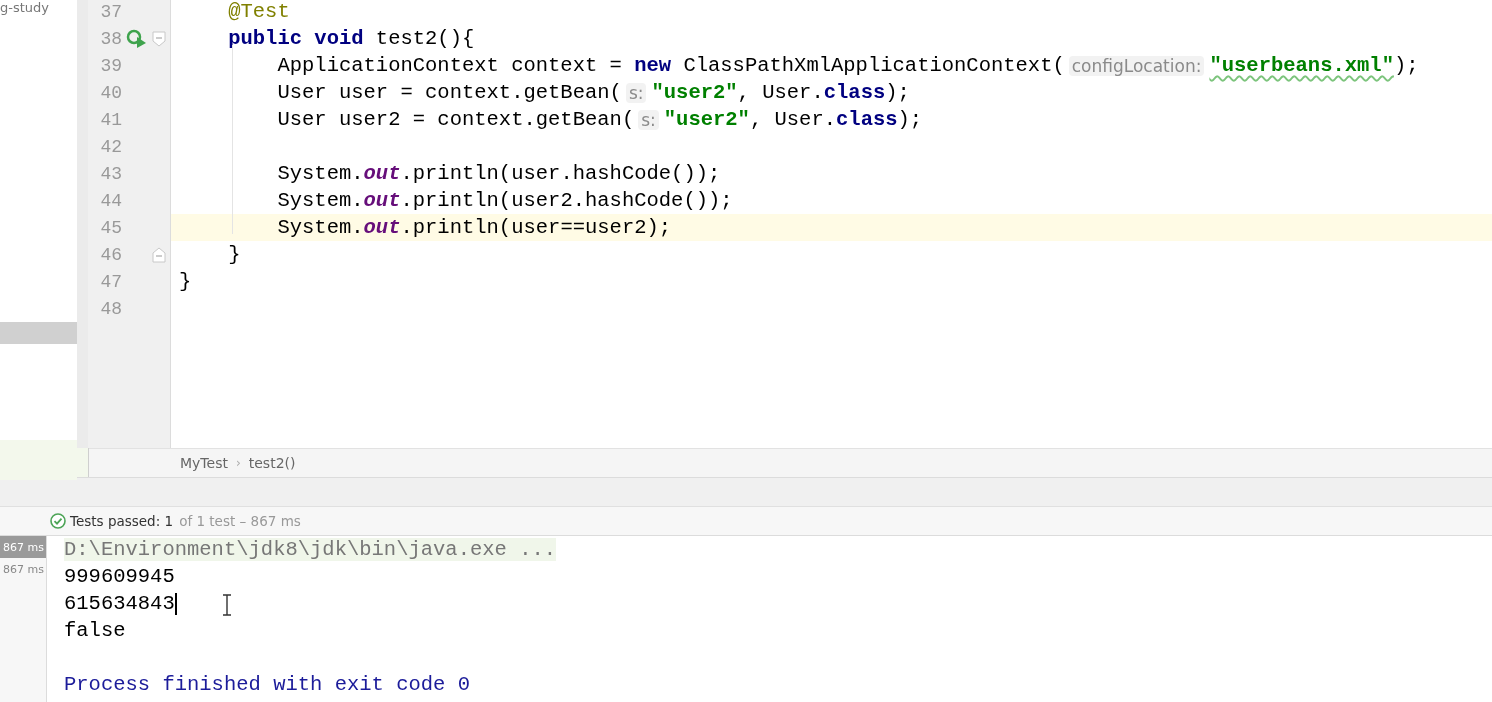 The image size is (1492, 702). I want to click on code-text: .println(user.hashCode());, so click(560, 173).